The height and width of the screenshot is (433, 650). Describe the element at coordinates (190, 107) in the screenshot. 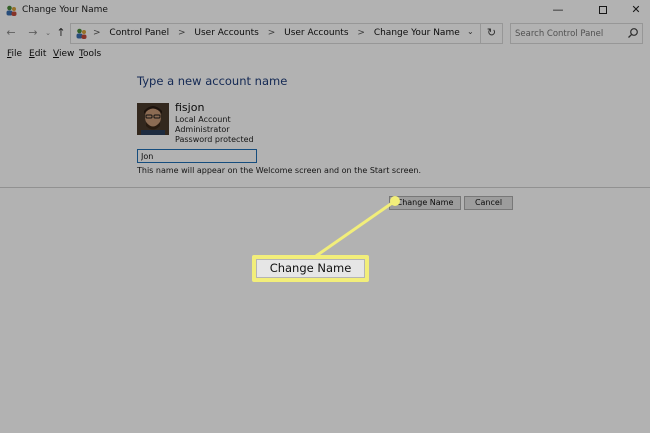

I see `user-name: fisjon` at that location.